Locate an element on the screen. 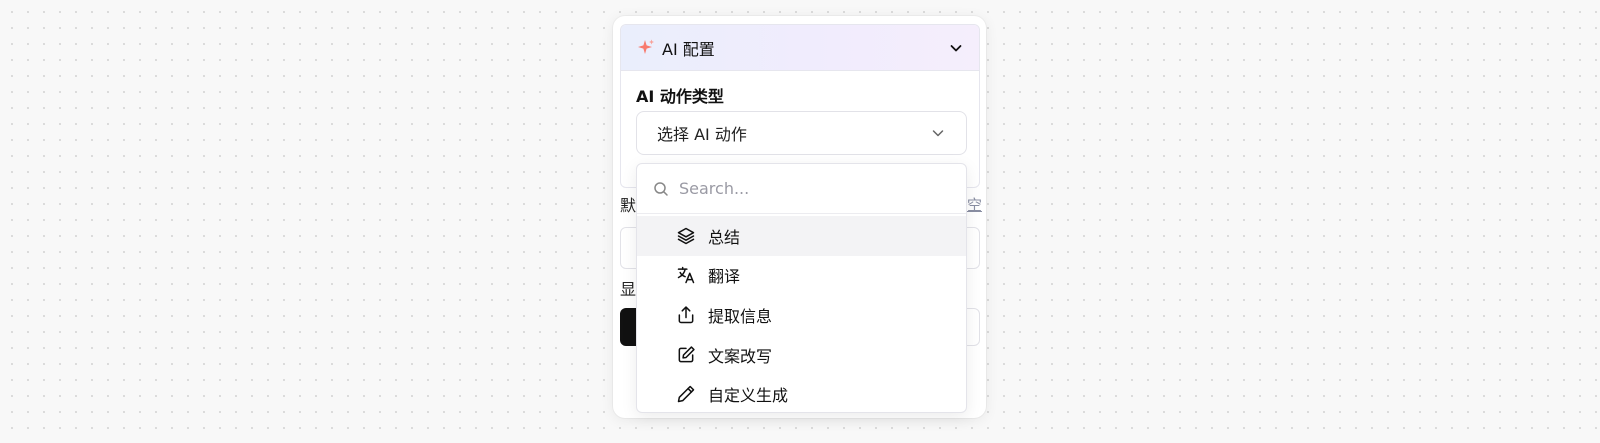 The image size is (1600, 443). sparkle-icon is located at coordinates (646, 48).